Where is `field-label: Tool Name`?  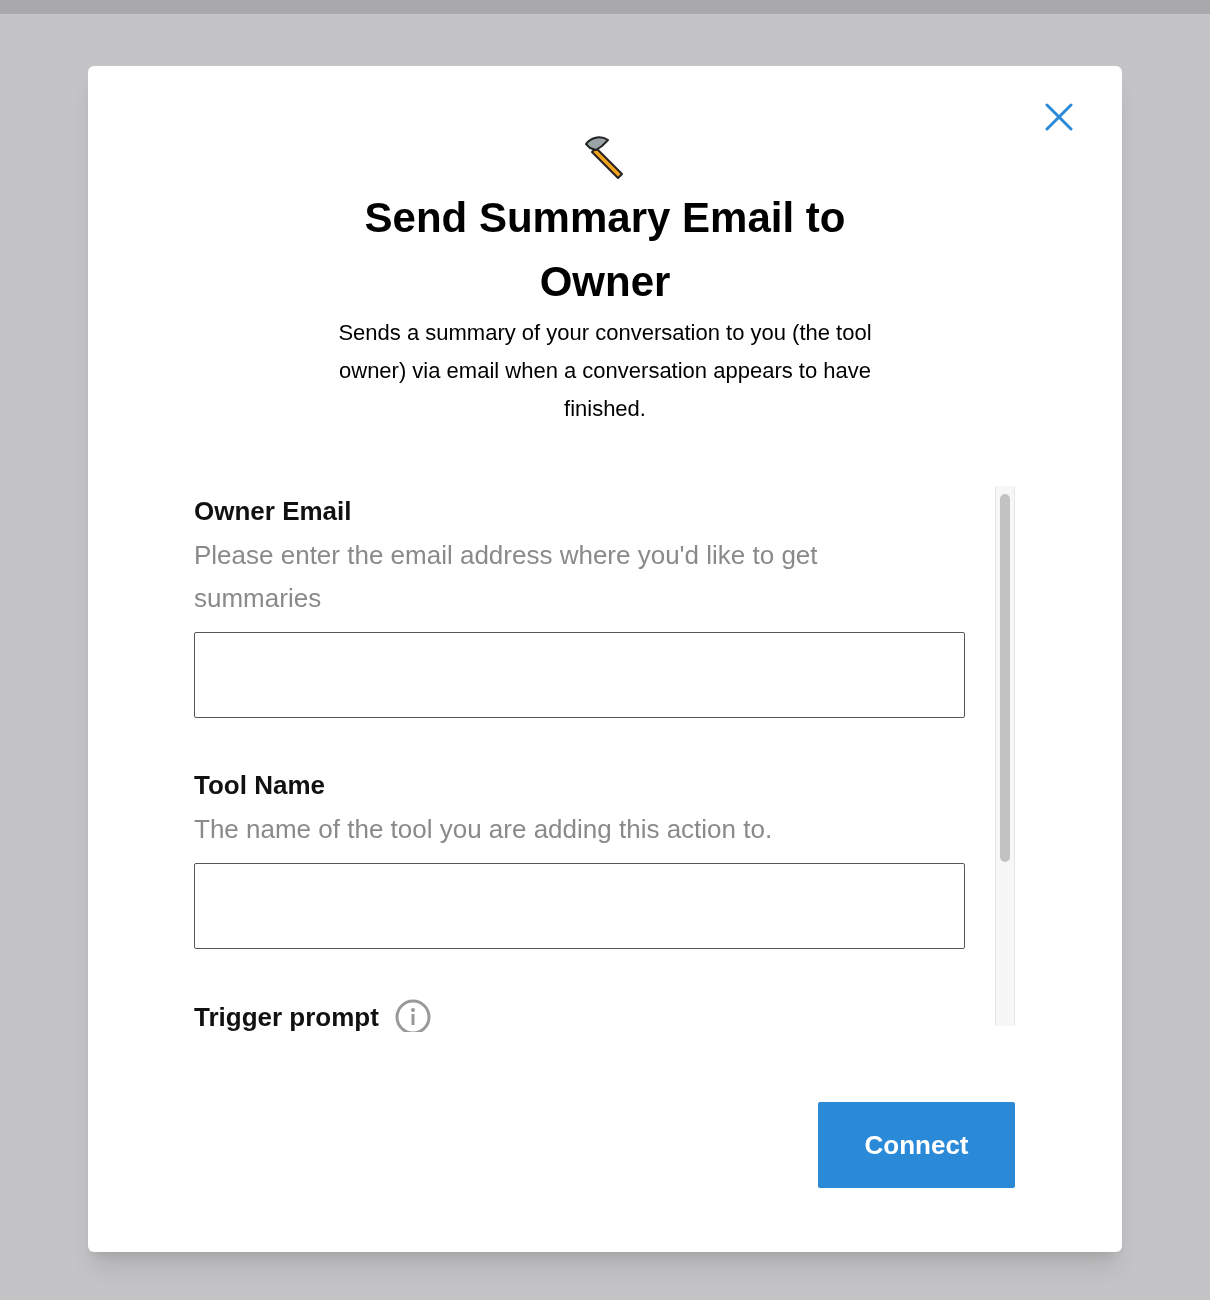 field-label: Tool Name is located at coordinates (260, 785).